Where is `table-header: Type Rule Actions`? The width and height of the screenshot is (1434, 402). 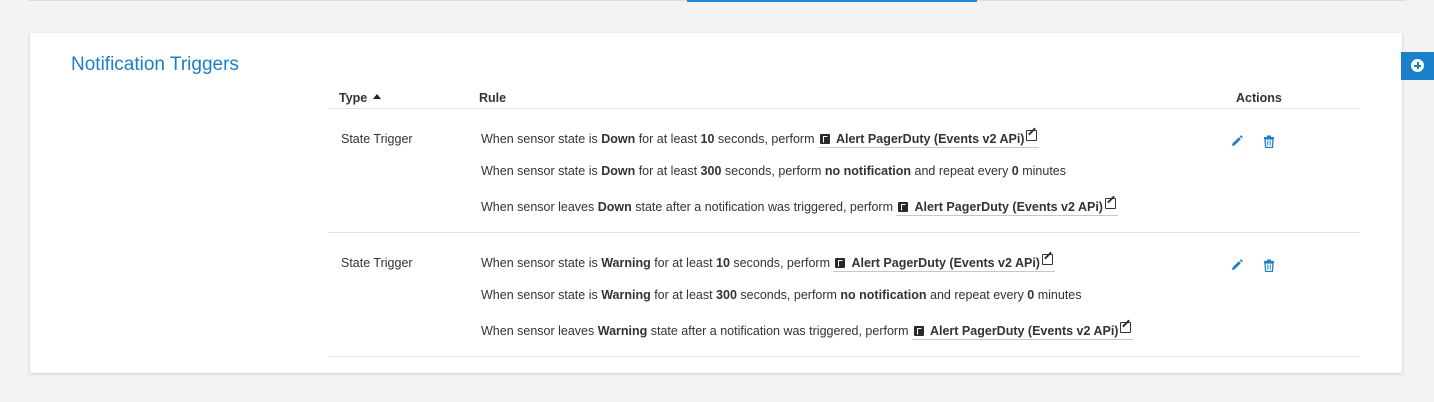 table-header: Type Rule Actions is located at coordinates (844, 96).